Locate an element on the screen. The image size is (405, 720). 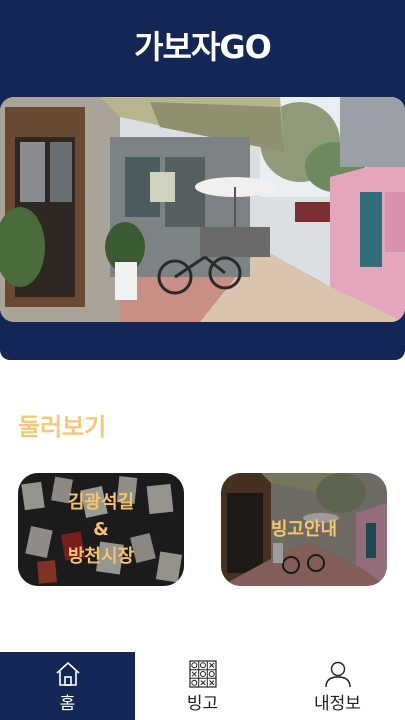
card-label: 빙고안내 is located at coordinates (304, 529).